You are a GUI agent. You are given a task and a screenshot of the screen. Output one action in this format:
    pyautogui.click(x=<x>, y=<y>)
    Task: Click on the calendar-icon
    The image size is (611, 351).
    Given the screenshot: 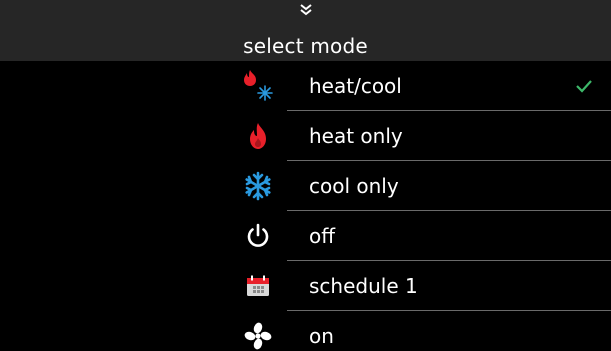 What is the action you would take?
    pyautogui.click(x=258, y=286)
    